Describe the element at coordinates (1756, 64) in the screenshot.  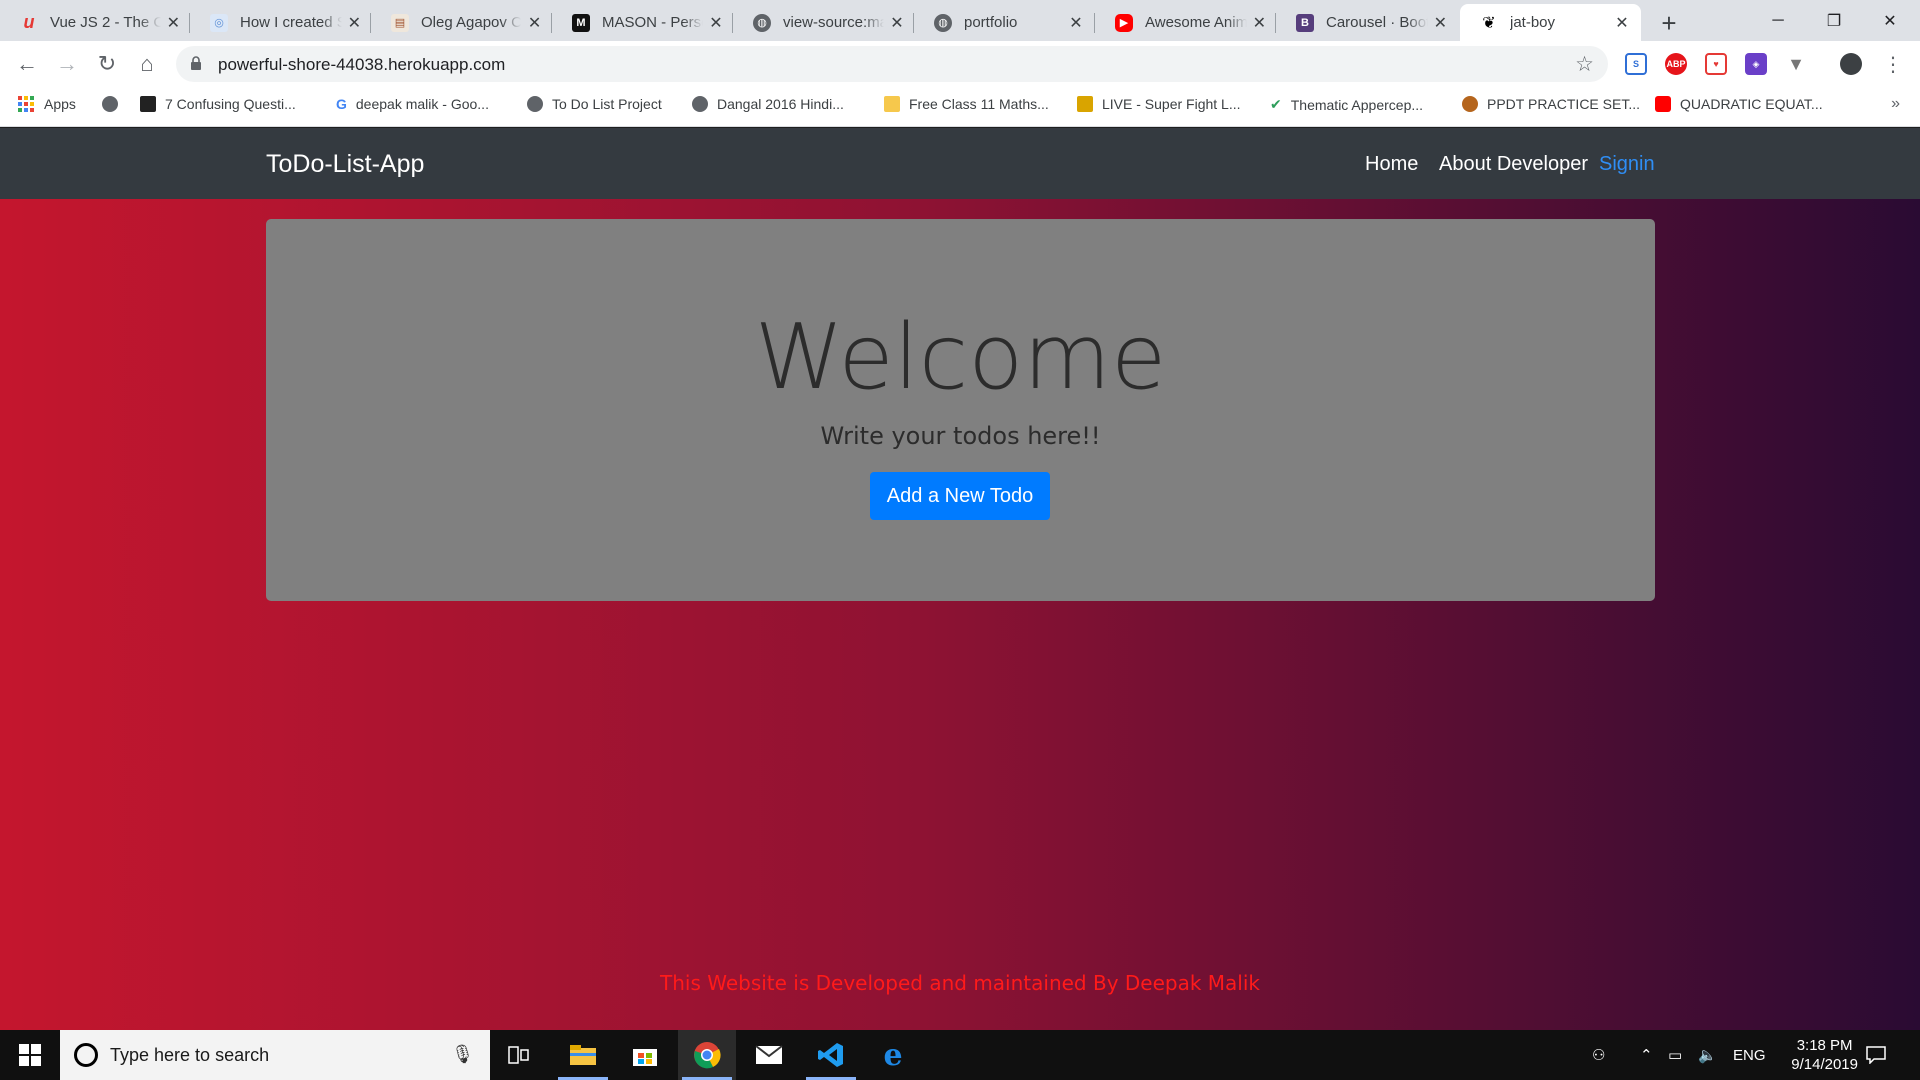
I see `extension-icon: ◈` at that location.